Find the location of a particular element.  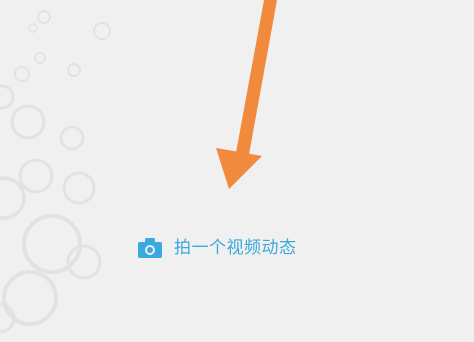

arrow-shaft is located at coordinates (256, 80).